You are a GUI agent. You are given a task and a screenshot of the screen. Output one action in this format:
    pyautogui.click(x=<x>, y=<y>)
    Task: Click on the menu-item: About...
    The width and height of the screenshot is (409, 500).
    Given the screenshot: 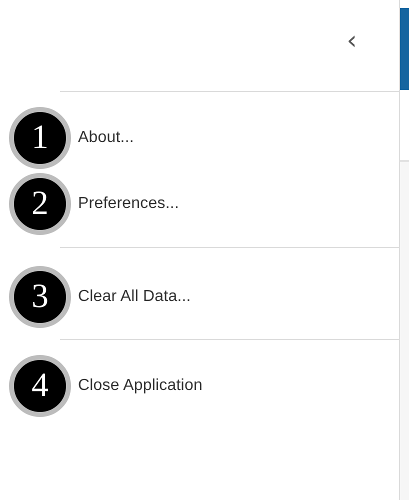 What is the action you would take?
    pyautogui.click(x=106, y=138)
    